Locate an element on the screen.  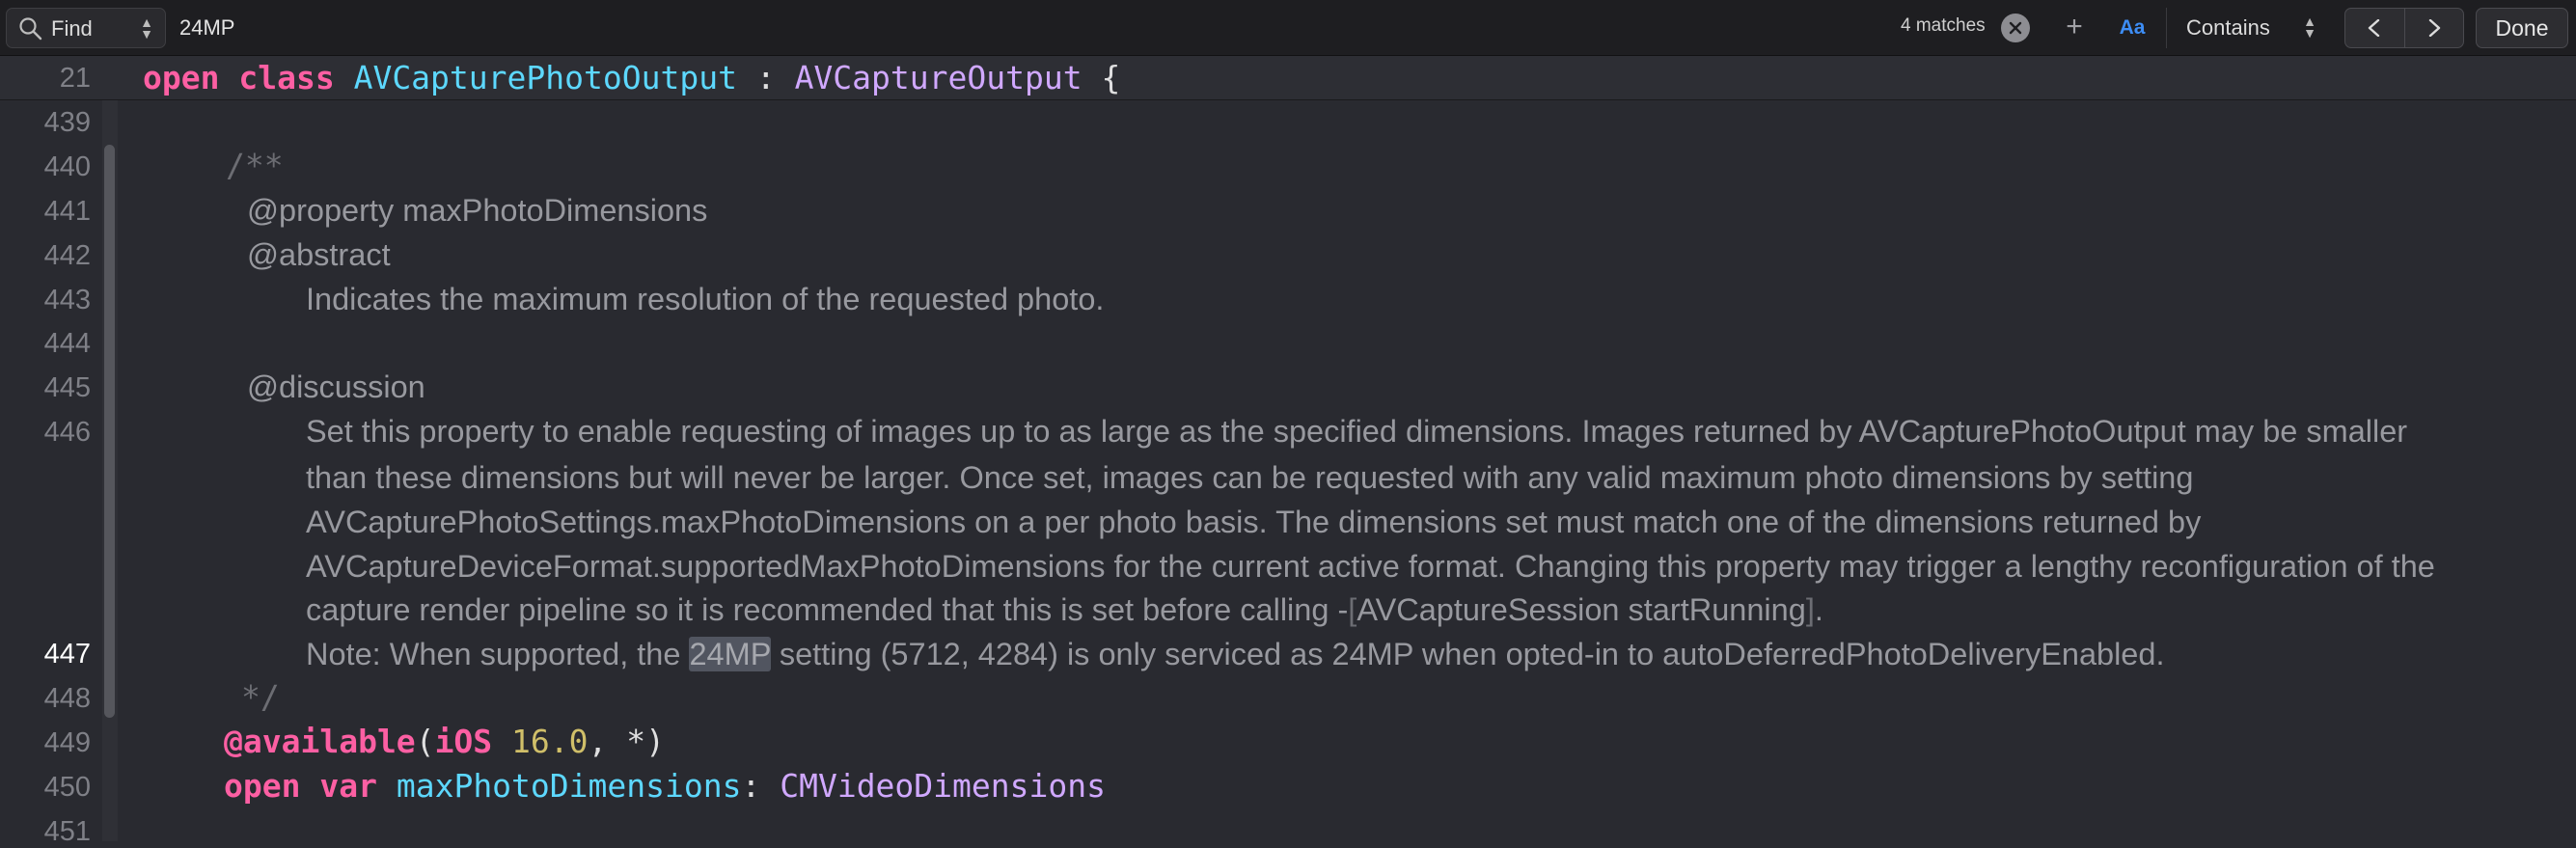
doc-discussion-tag: @discussion is located at coordinates (336, 386).